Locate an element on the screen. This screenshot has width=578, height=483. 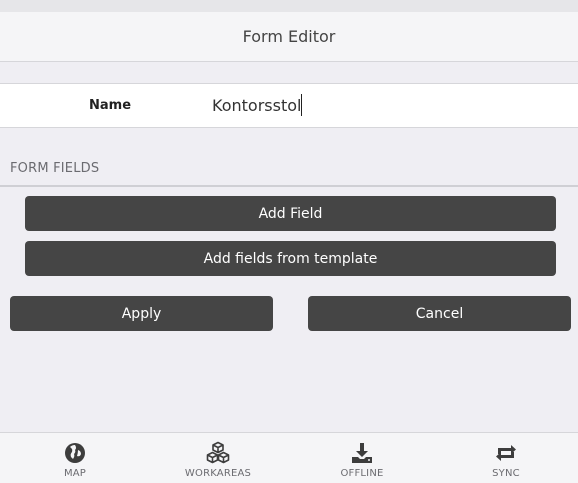
cancel-button: Cancel is located at coordinates (439, 313).